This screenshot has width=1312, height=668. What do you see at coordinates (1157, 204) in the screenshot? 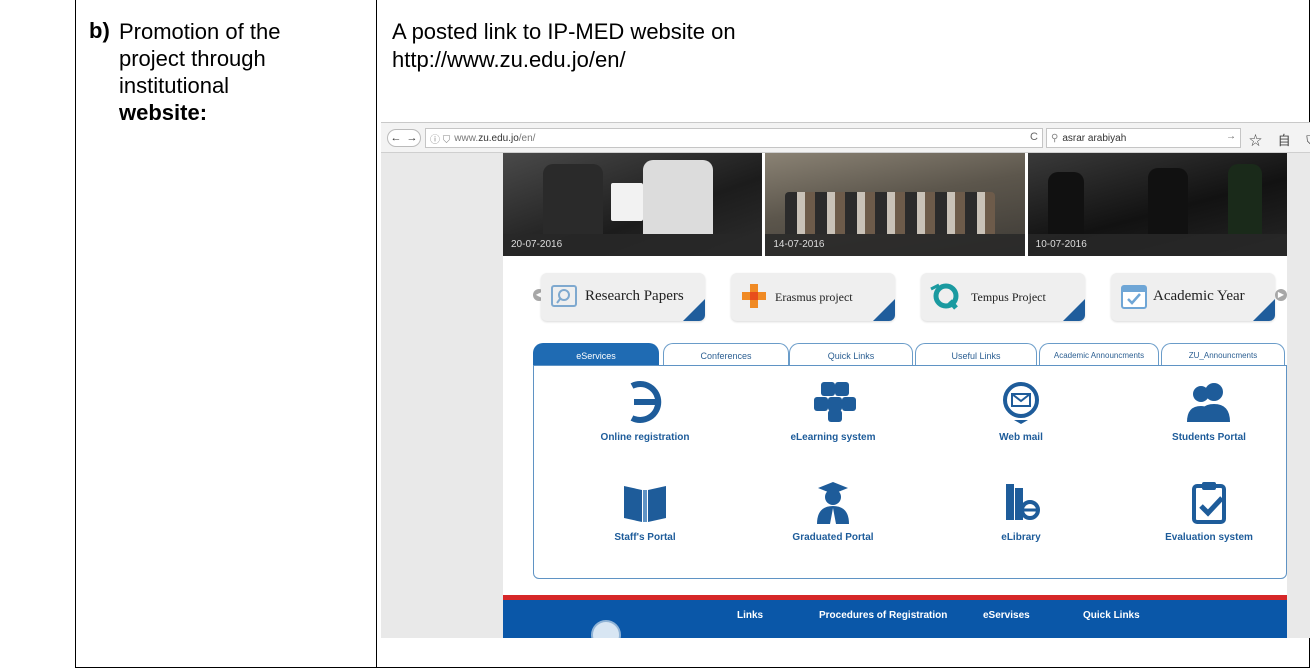
I see `news-photo: 10-07-2016` at bounding box center [1157, 204].